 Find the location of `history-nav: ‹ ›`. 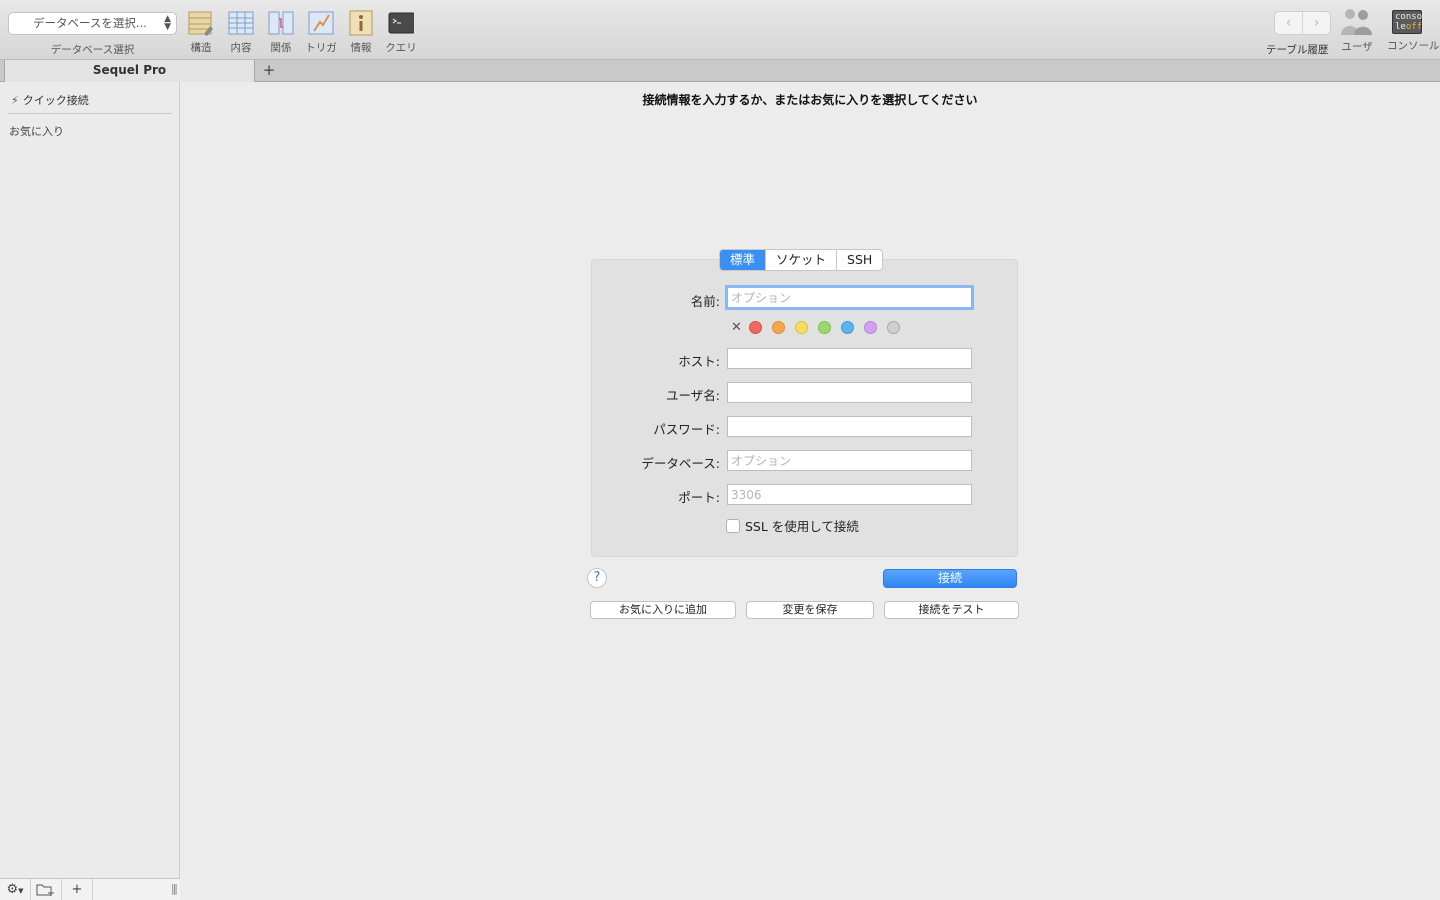

history-nav: ‹ › is located at coordinates (1302, 23).